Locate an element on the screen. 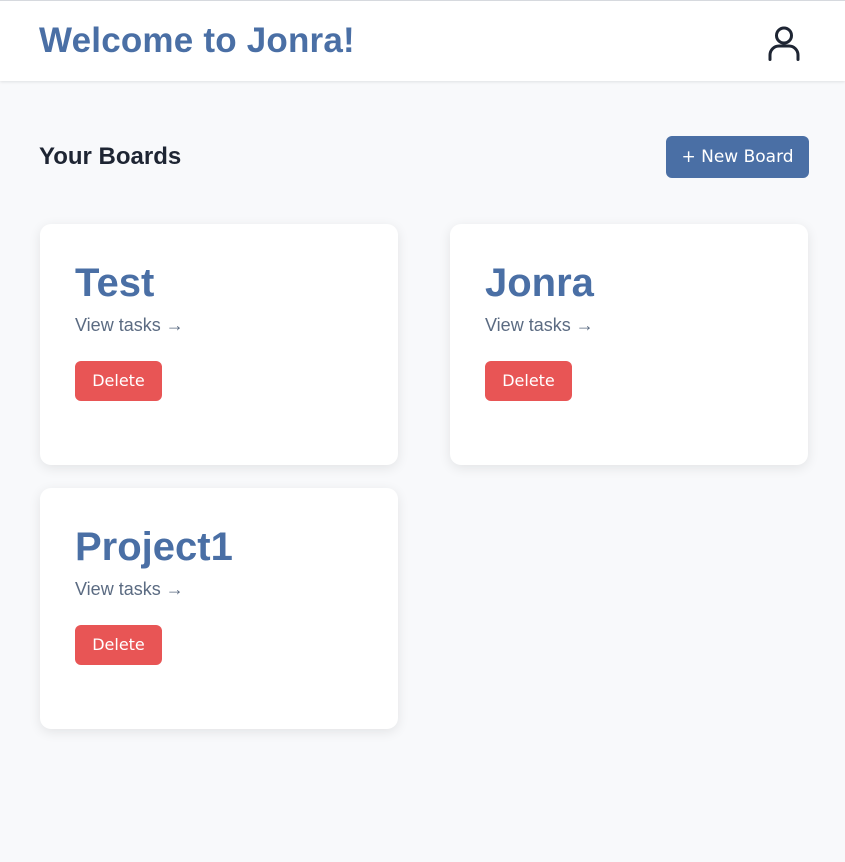 This screenshot has width=845, height=862. new-board-button: + New Board is located at coordinates (737, 157).